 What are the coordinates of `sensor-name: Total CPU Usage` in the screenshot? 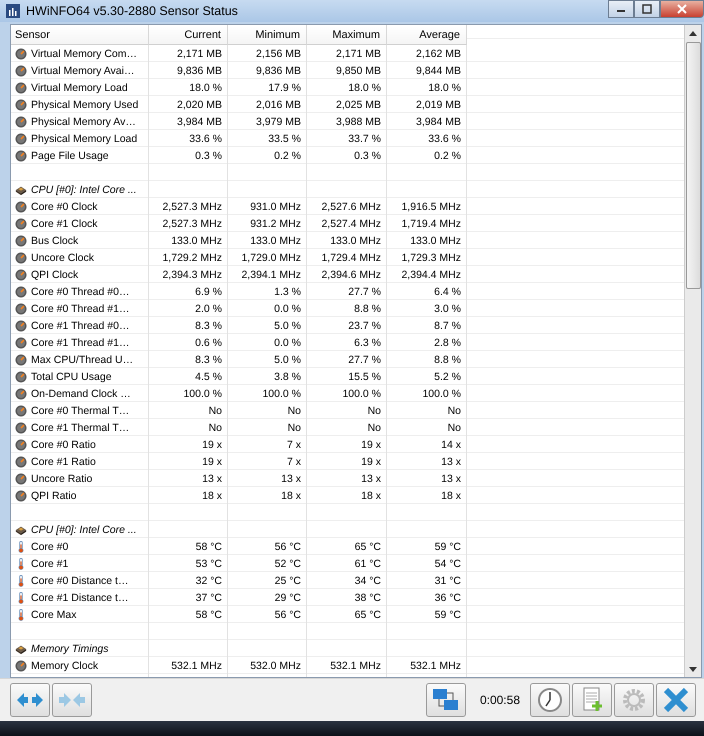 It's located at (71, 376).